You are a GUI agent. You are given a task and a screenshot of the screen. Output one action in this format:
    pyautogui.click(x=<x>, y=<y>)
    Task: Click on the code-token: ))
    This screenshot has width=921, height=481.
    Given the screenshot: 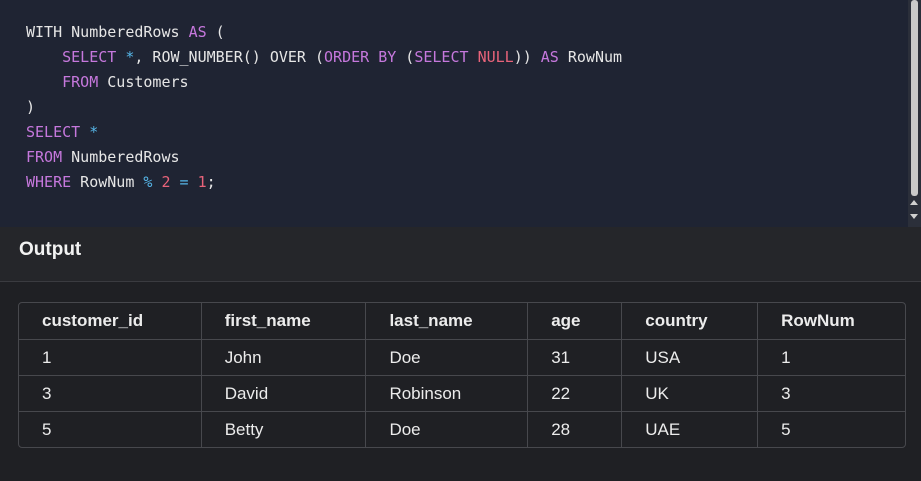 What is the action you would take?
    pyautogui.click(x=527, y=57)
    